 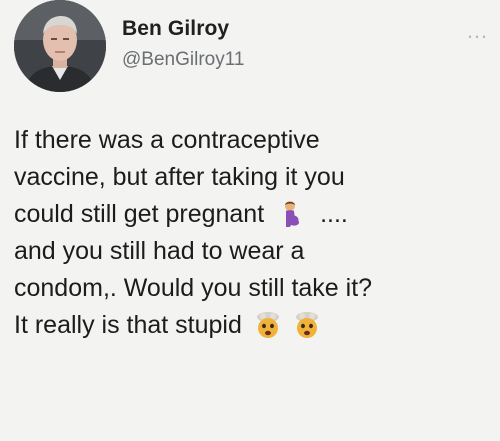 I want to click on tweet-line: condom,. Would you still take it?, so click(x=193, y=288).